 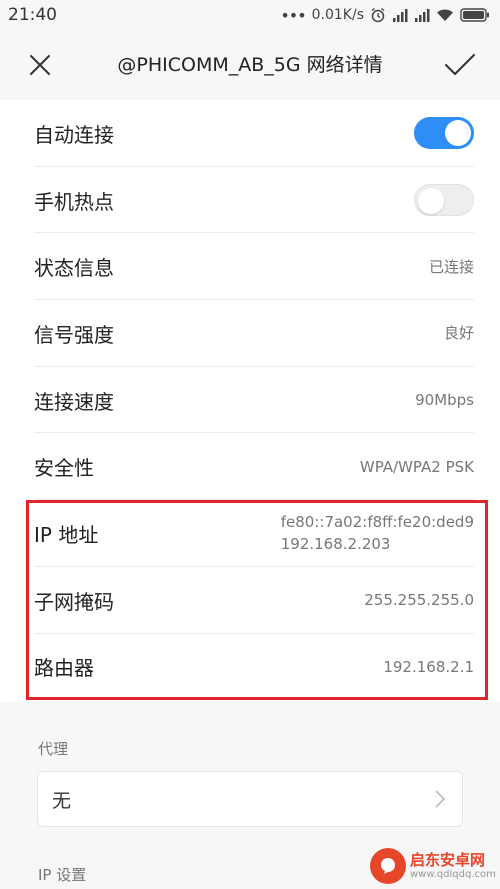 I want to click on status-time: 21:40, so click(x=32, y=15).